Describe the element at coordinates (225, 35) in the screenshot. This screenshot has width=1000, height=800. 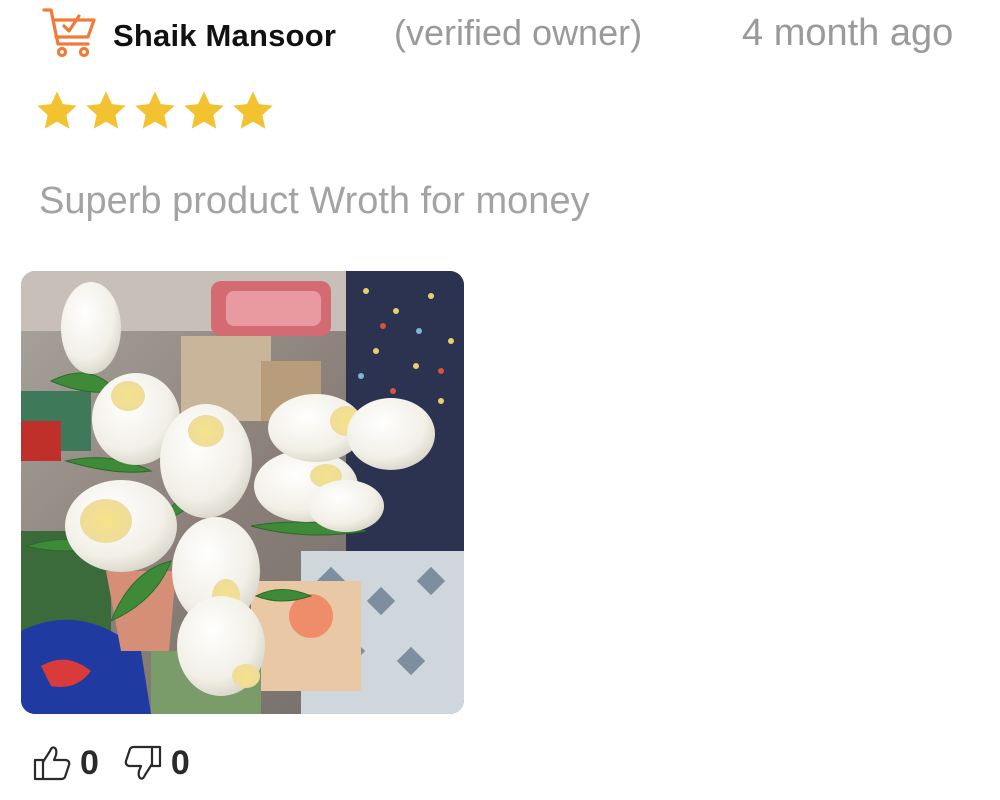
I see `reviewer-name: Shaik Mansoor` at that location.